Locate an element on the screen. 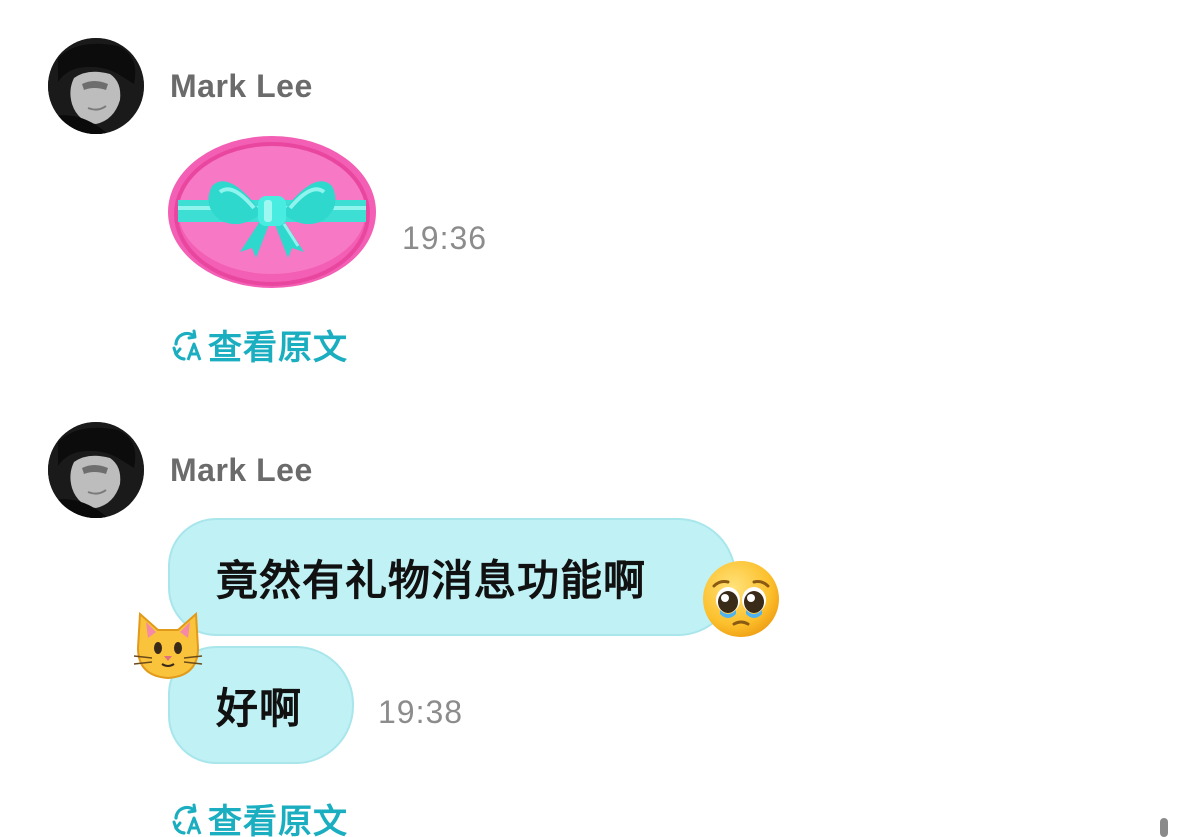 This screenshot has height=837, width=1179. message-text: 竟然有礼物消息功能啊 is located at coordinates (431, 580).